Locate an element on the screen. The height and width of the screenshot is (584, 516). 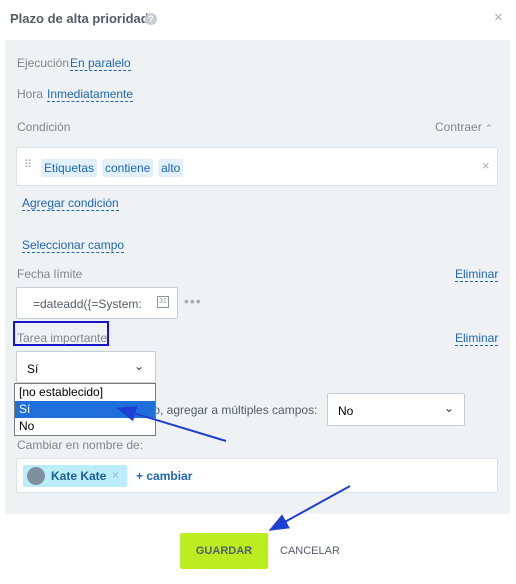
collapse-label: Contraer is located at coordinates (458, 127).